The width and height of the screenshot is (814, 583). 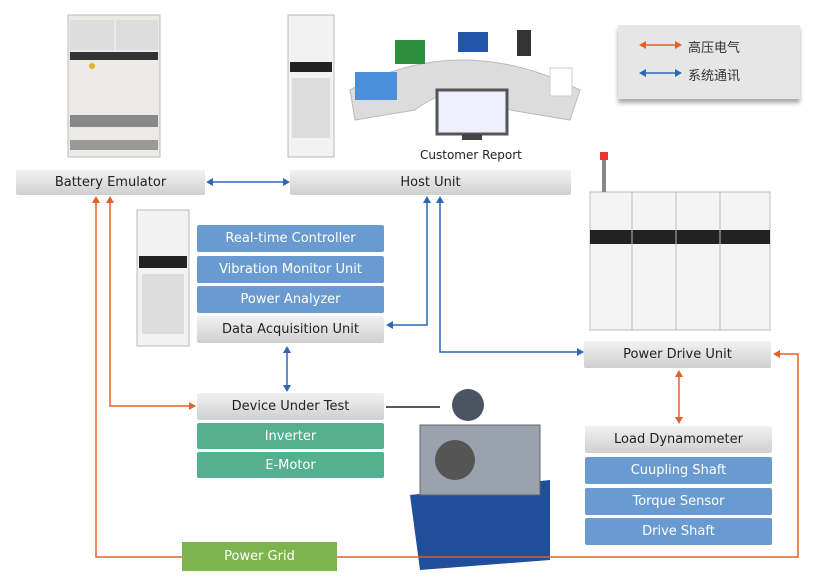 What do you see at coordinates (677, 354) in the screenshot?
I see `power-drive-box: Power Drive Unit` at bounding box center [677, 354].